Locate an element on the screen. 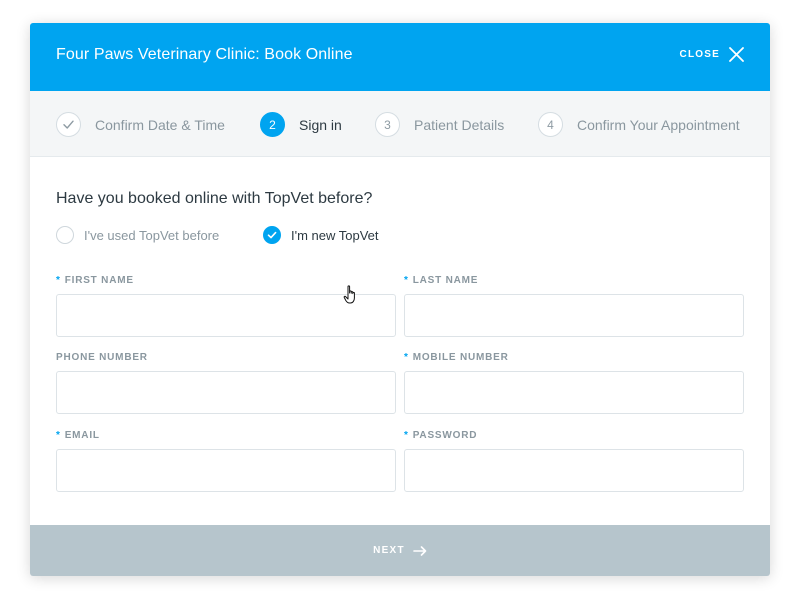  radio-label: I'm new TopVet is located at coordinates (335, 235).